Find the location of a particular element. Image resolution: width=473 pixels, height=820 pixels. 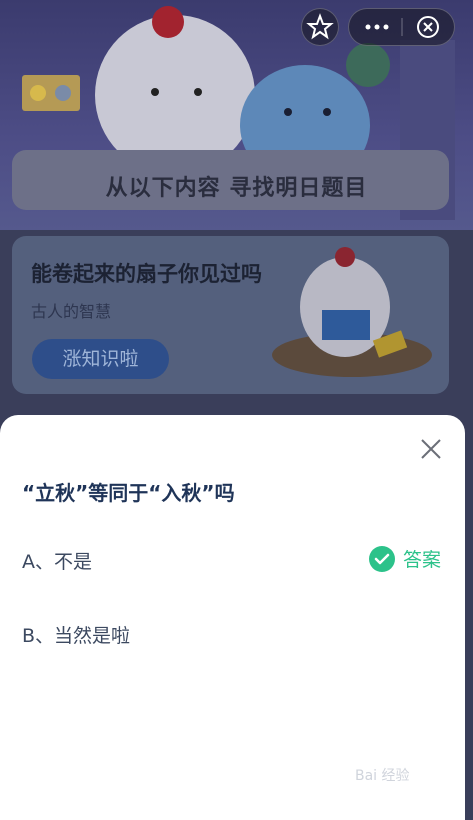

favorite-button is located at coordinates (320, 27).